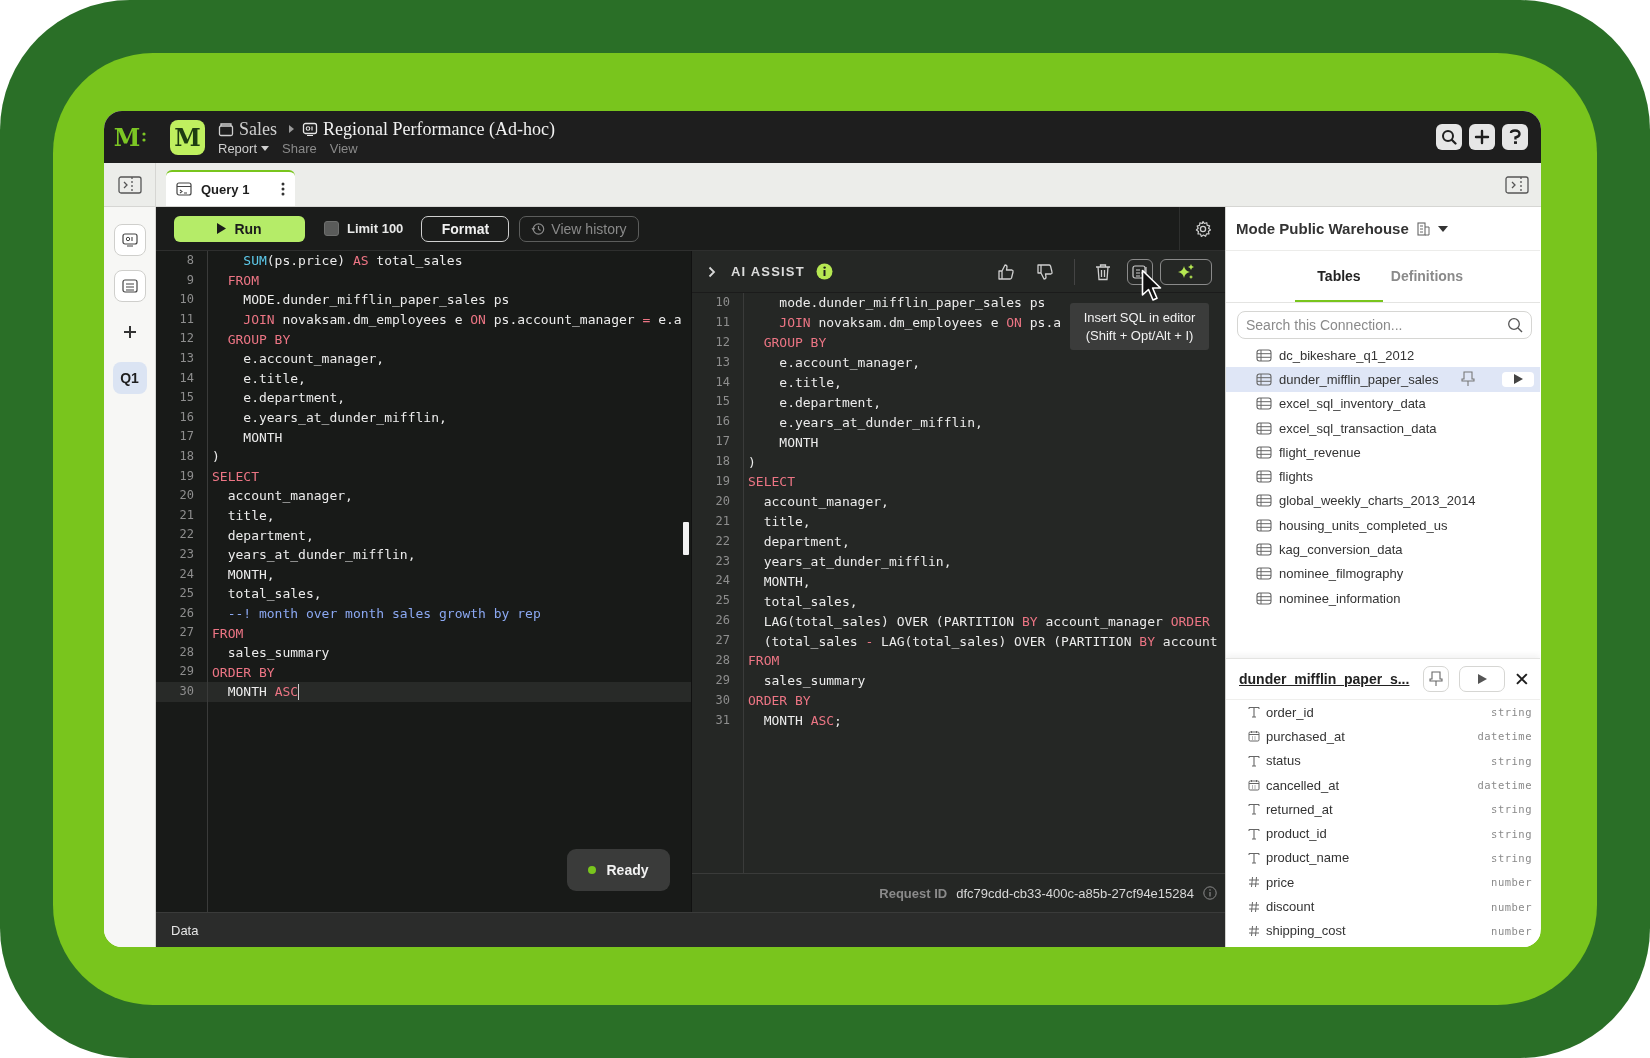 The height and width of the screenshot is (1058, 1650). Describe the element at coordinates (1322, 228) in the screenshot. I see `connection-name: Mode Public Warehouse` at that location.